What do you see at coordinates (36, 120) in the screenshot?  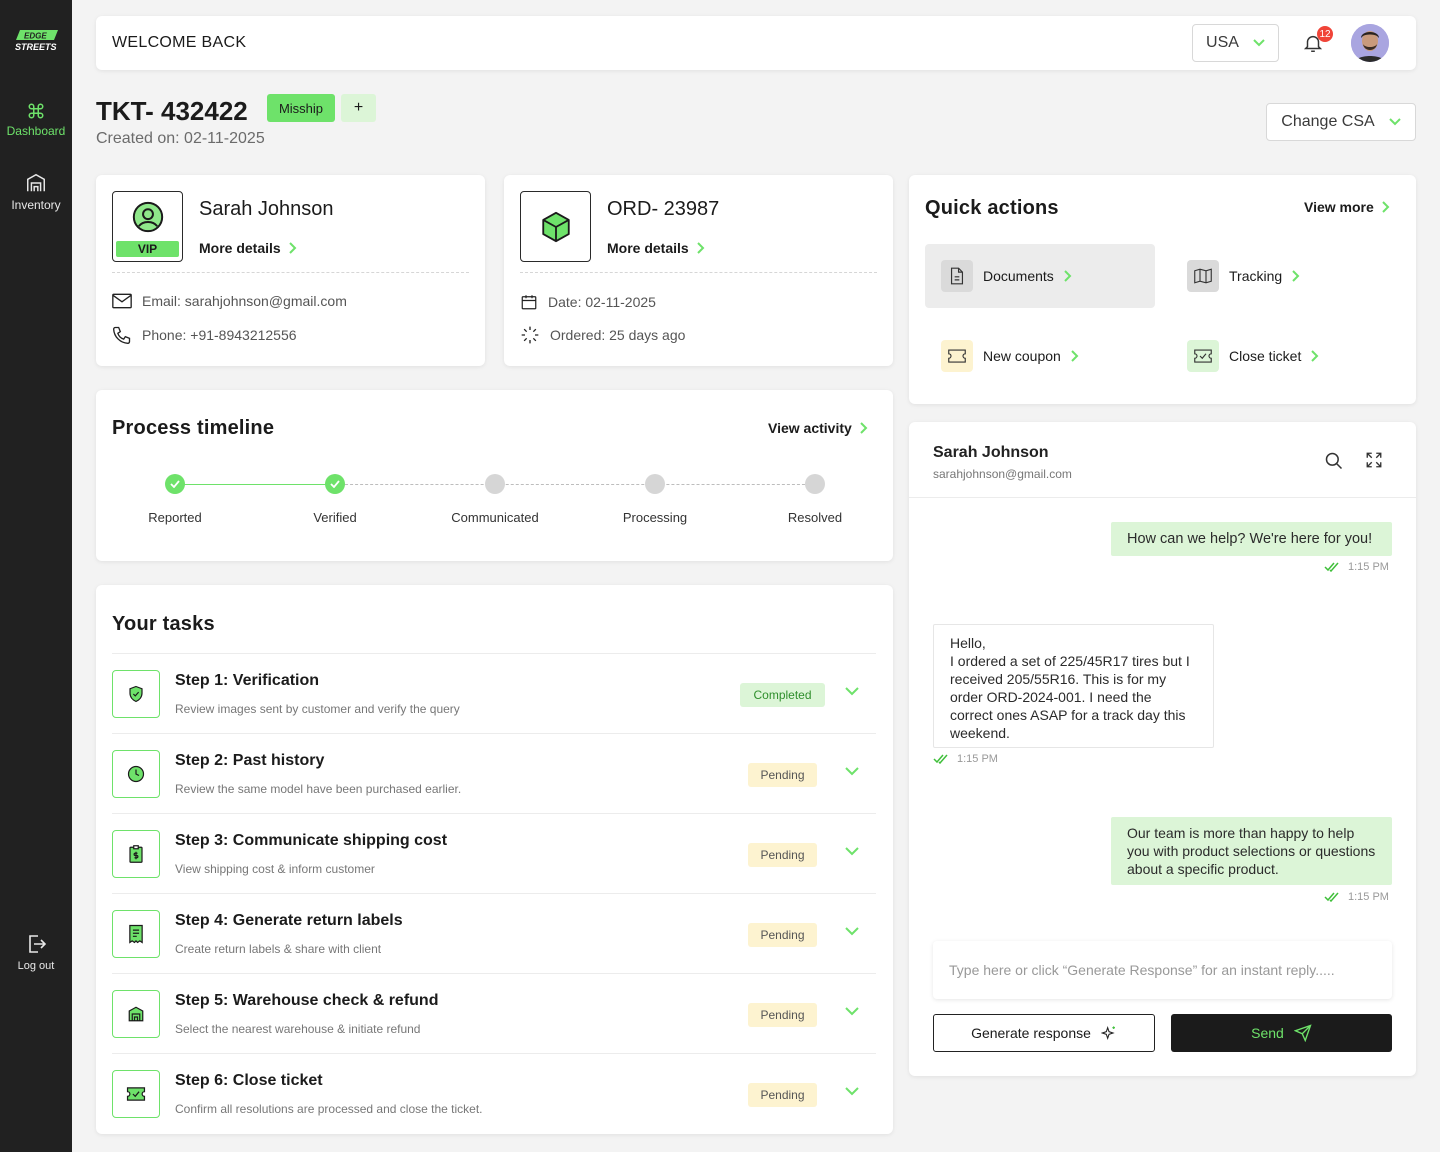 I see `sidebar-item-dashboard: Dashboard` at bounding box center [36, 120].